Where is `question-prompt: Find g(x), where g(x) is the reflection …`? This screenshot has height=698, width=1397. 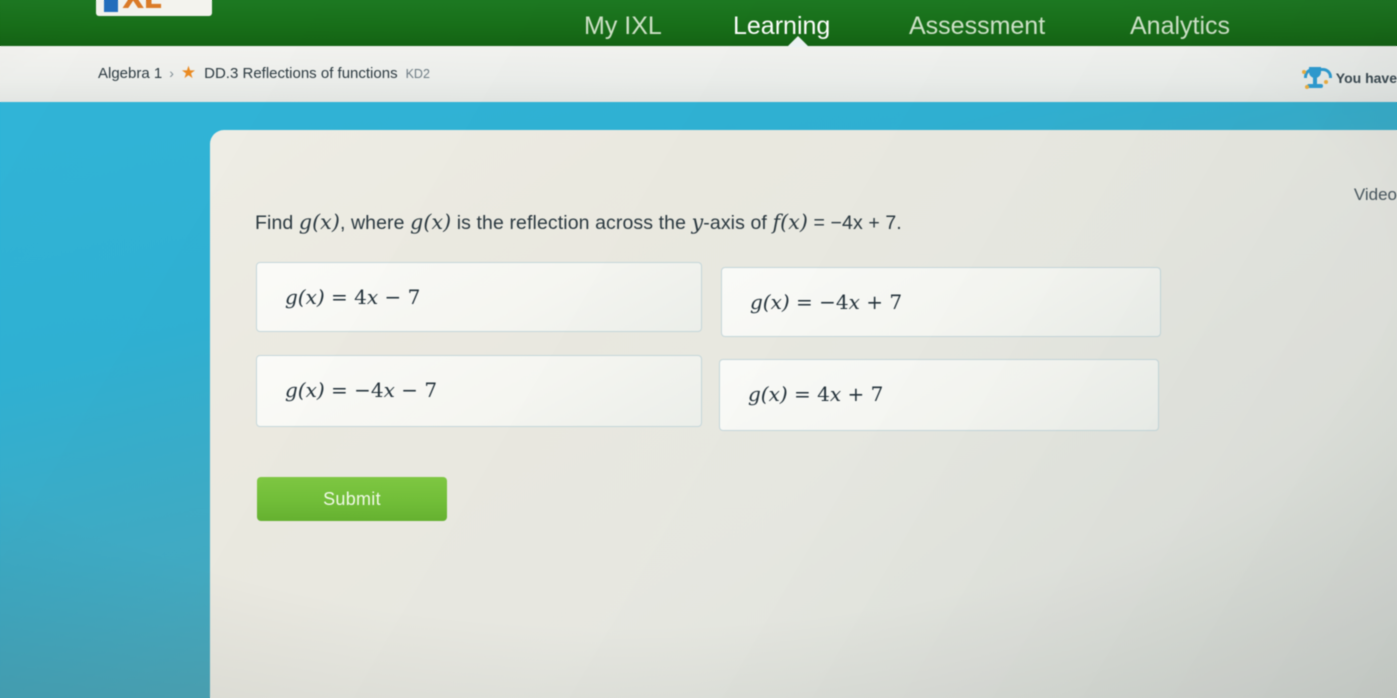
question-prompt: Find g(x), where g(x) is the reflection … is located at coordinates (578, 222).